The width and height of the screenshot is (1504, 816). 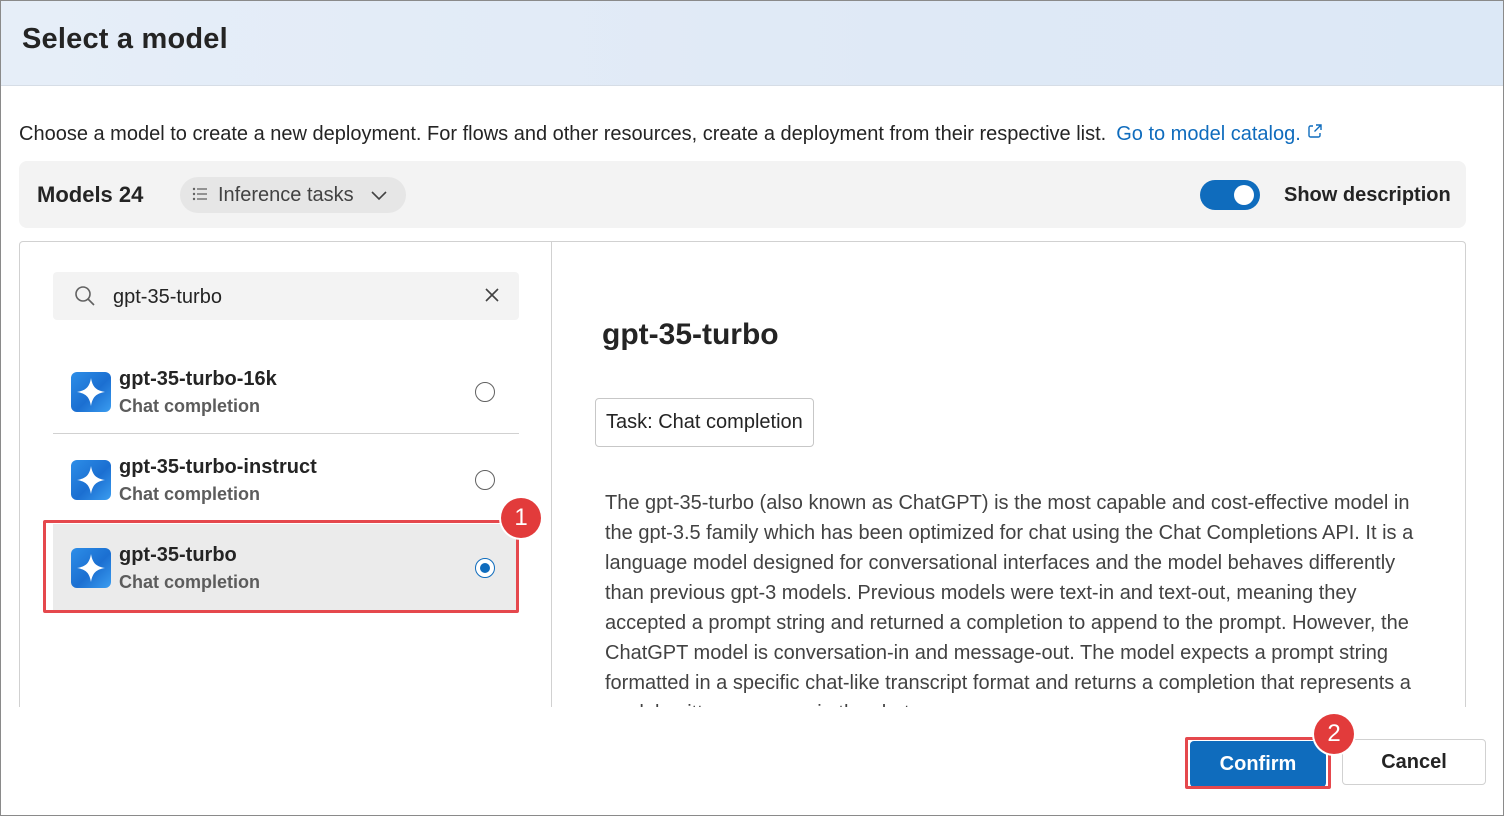 I want to click on model-catalog-link: Go to model catalog., so click(x=1219, y=134).